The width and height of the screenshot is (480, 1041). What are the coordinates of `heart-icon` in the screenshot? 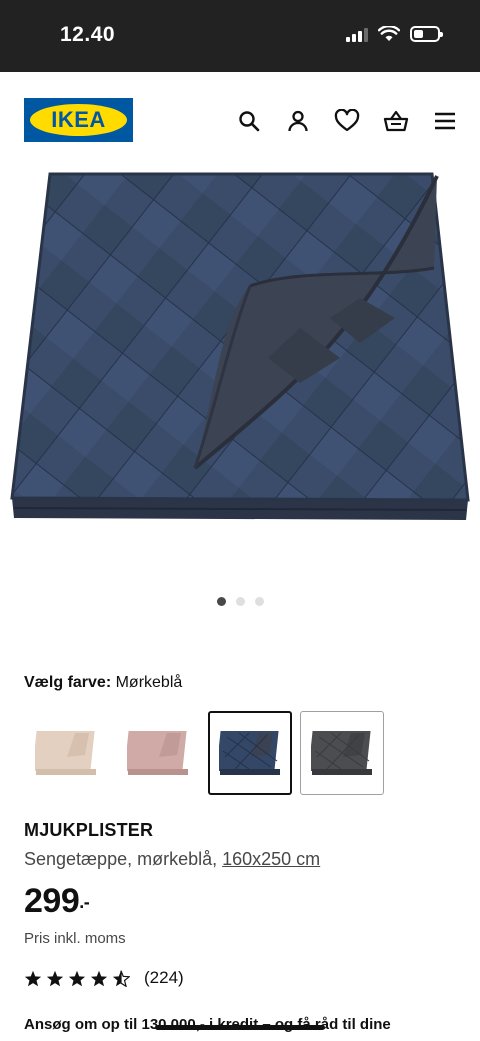 It's located at (347, 121).